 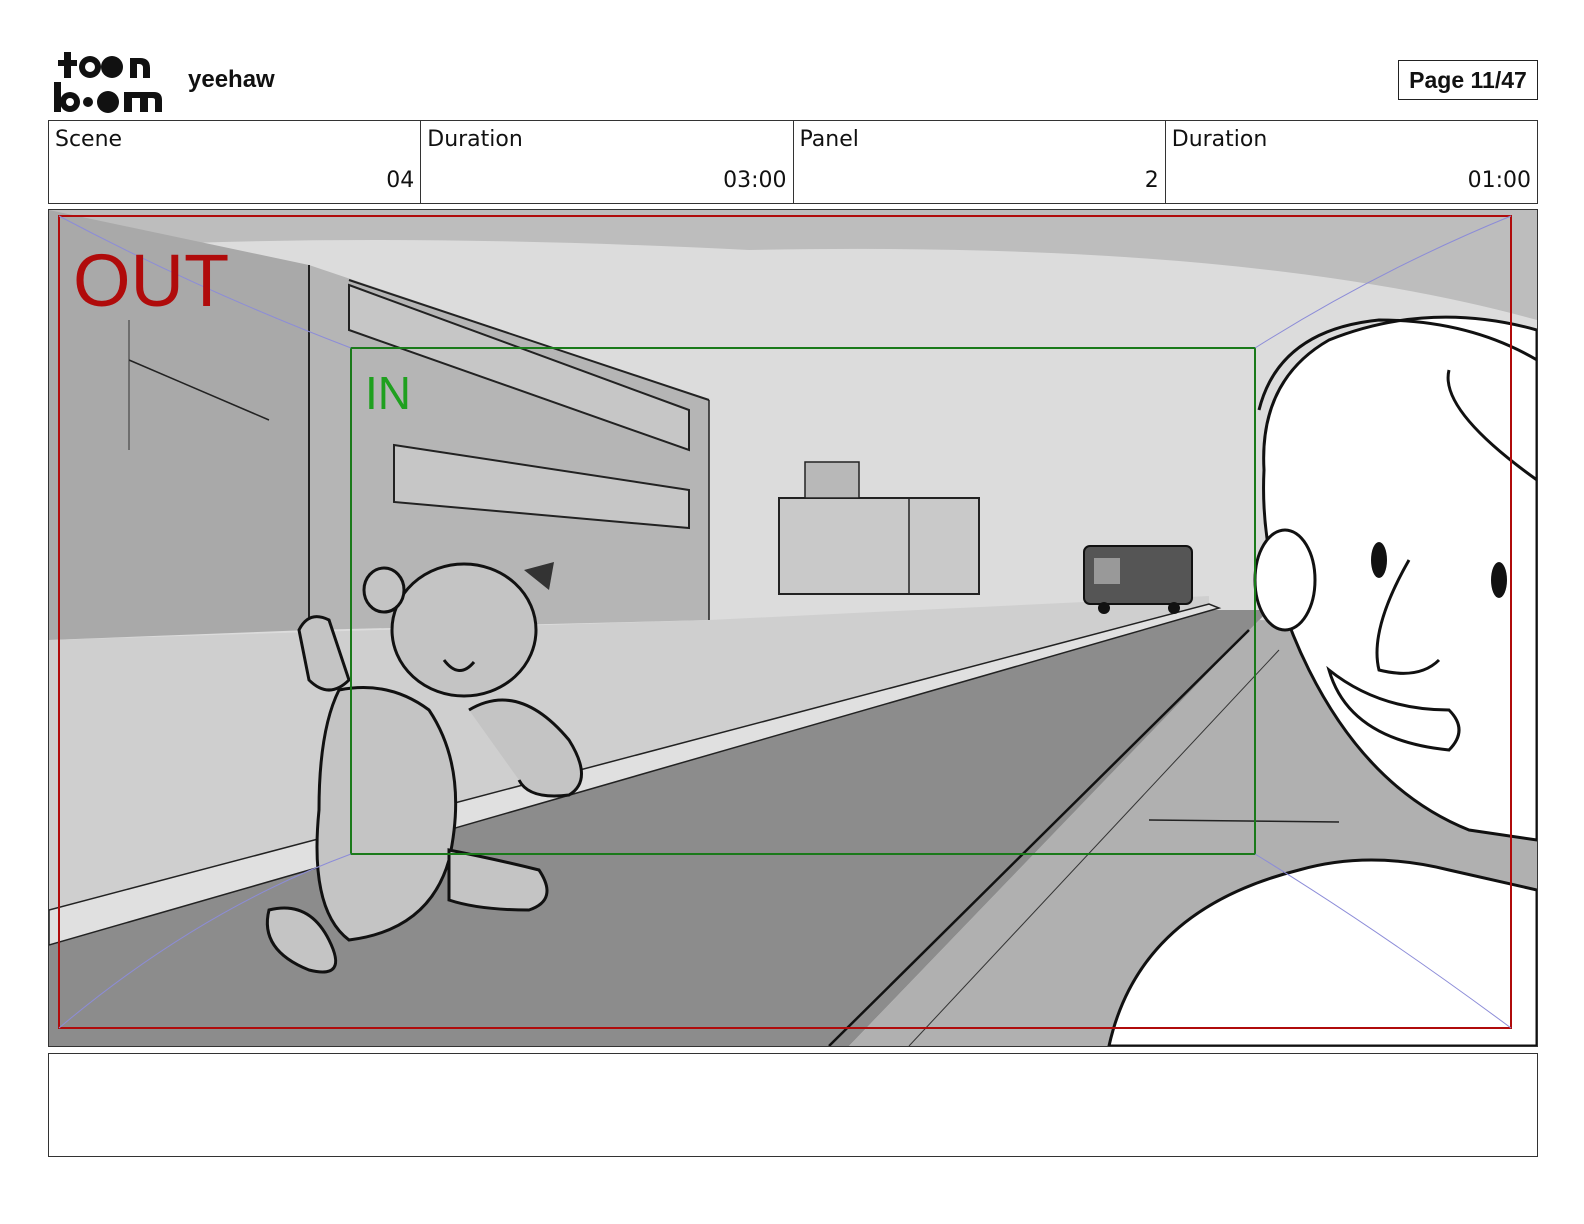 I want to click on page-number: Page 11/47, so click(x=1468, y=80).